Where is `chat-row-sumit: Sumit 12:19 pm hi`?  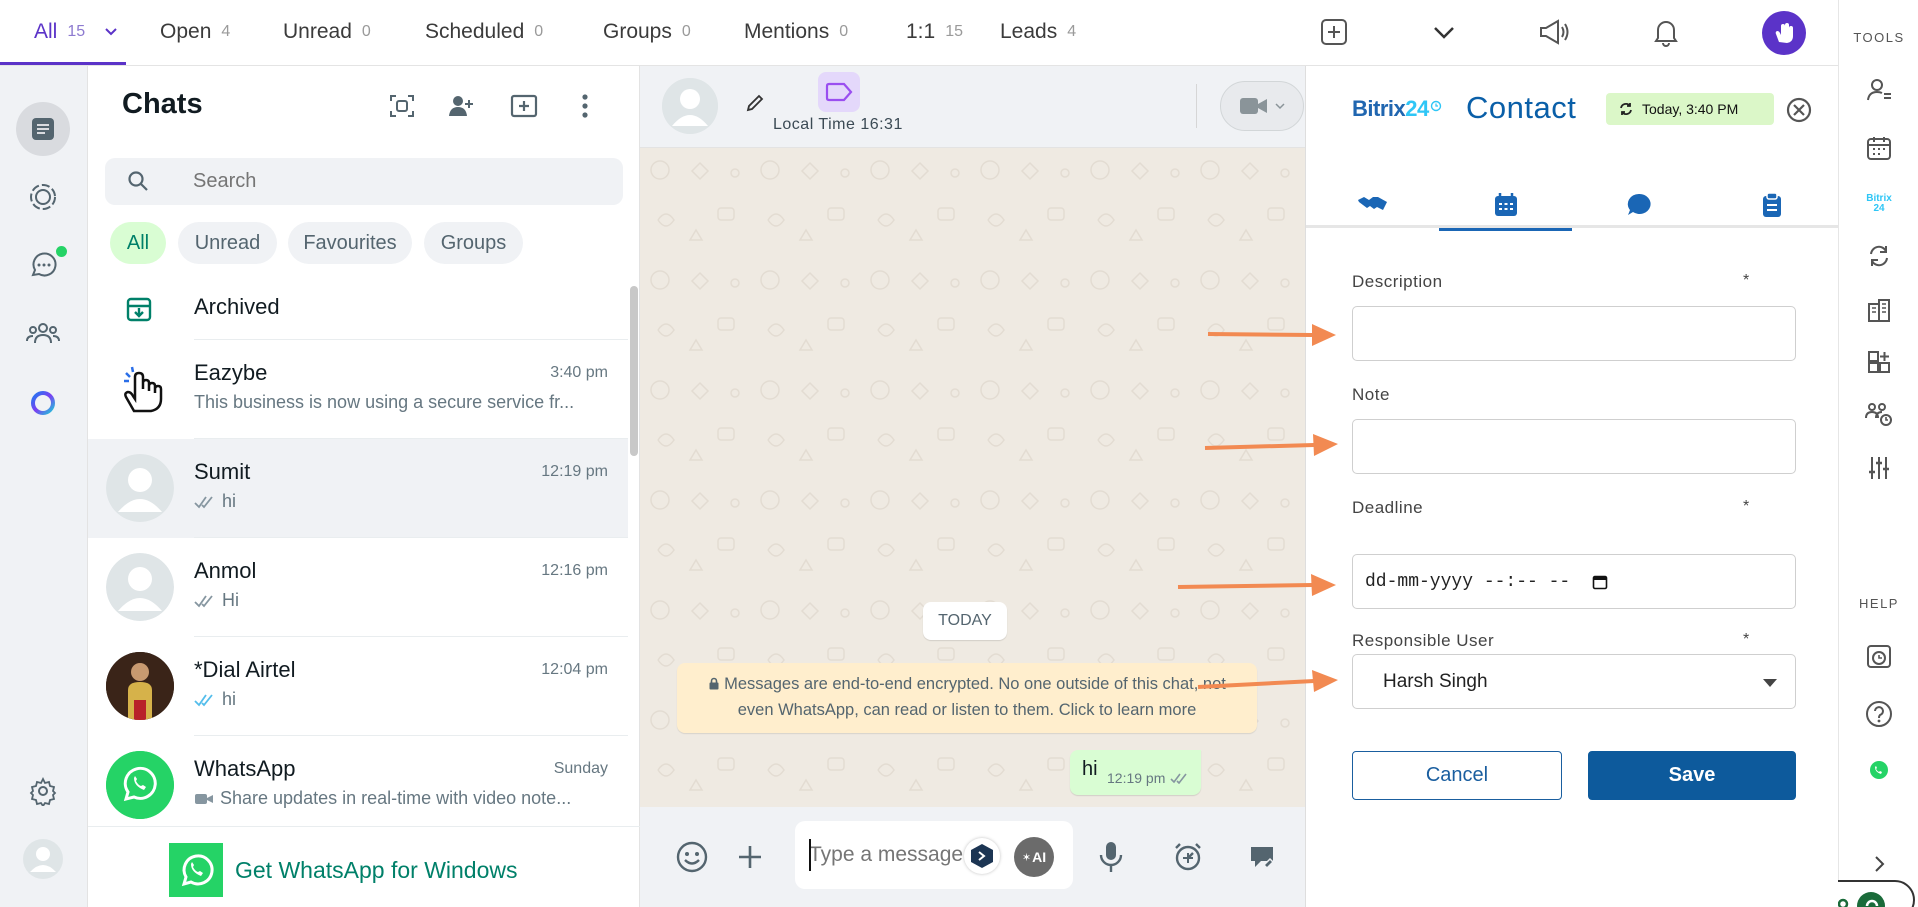 chat-row-sumit: Sumit 12:19 pm hi is located at coordinates (358, 488).